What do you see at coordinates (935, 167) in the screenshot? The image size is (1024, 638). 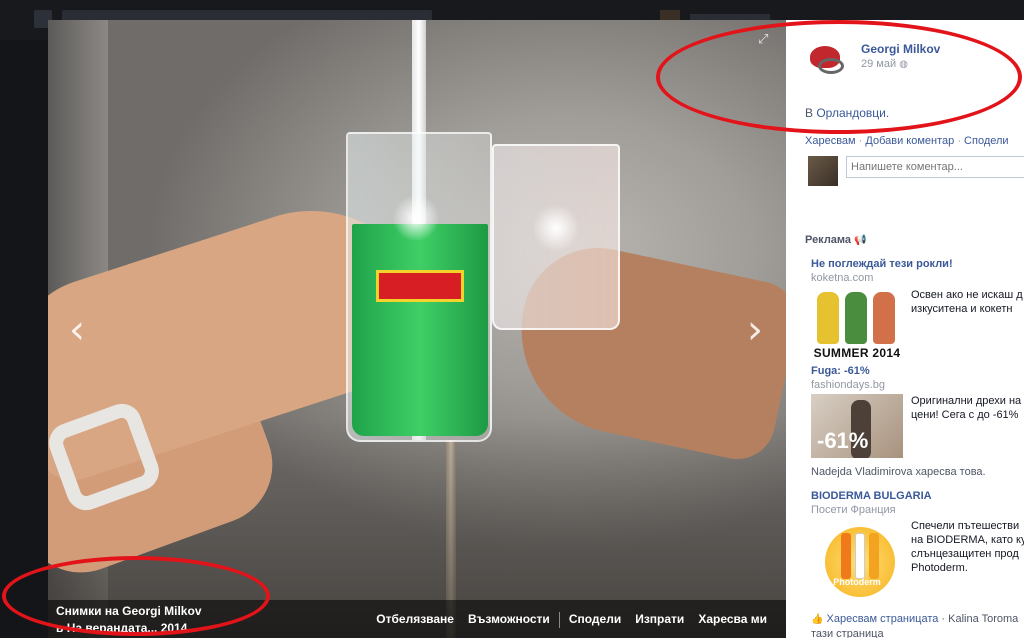 I see `comment-input` at bounding box center [935, 167].